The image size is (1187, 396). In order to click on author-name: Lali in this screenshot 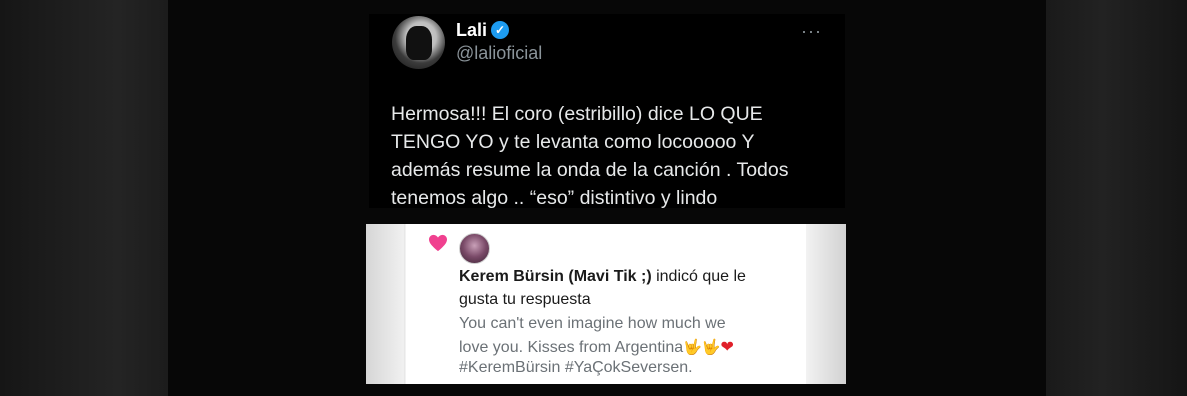, I will do `click(471, 30)`.